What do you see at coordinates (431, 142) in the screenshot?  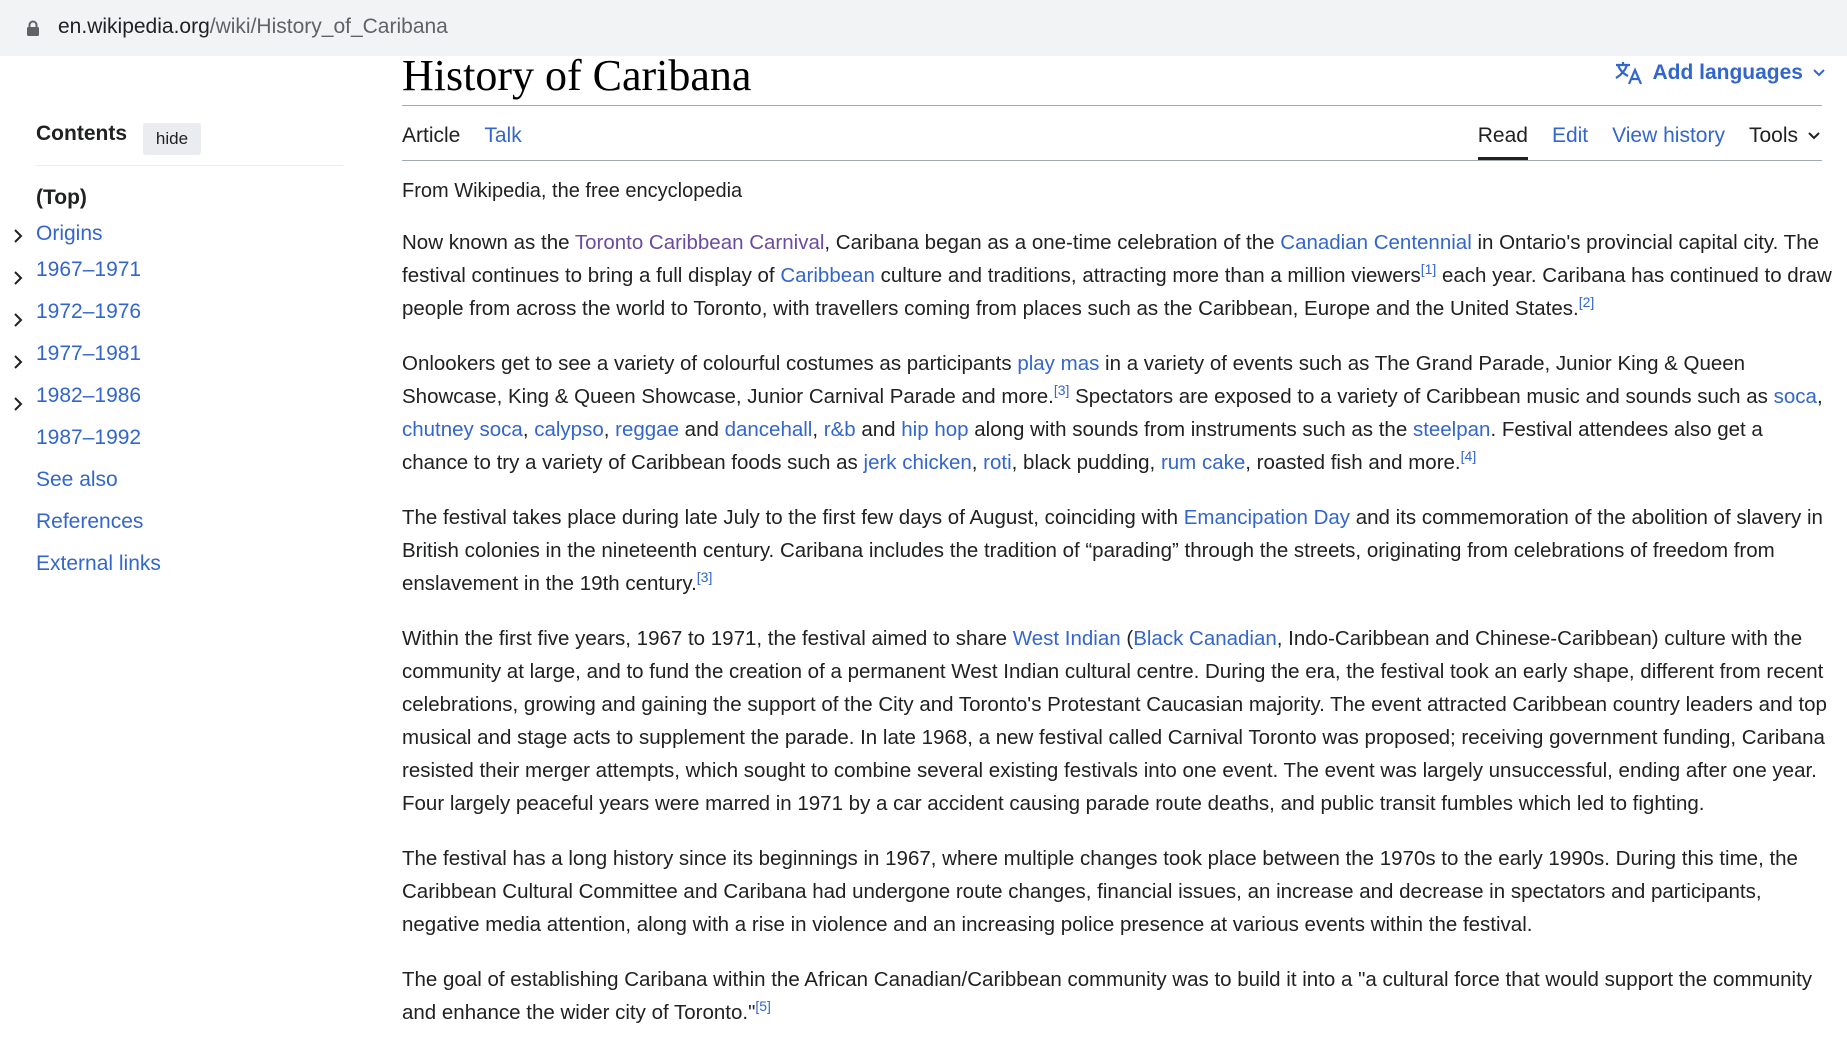 I see `tab-article: Article` at bounding box center [431, 142].